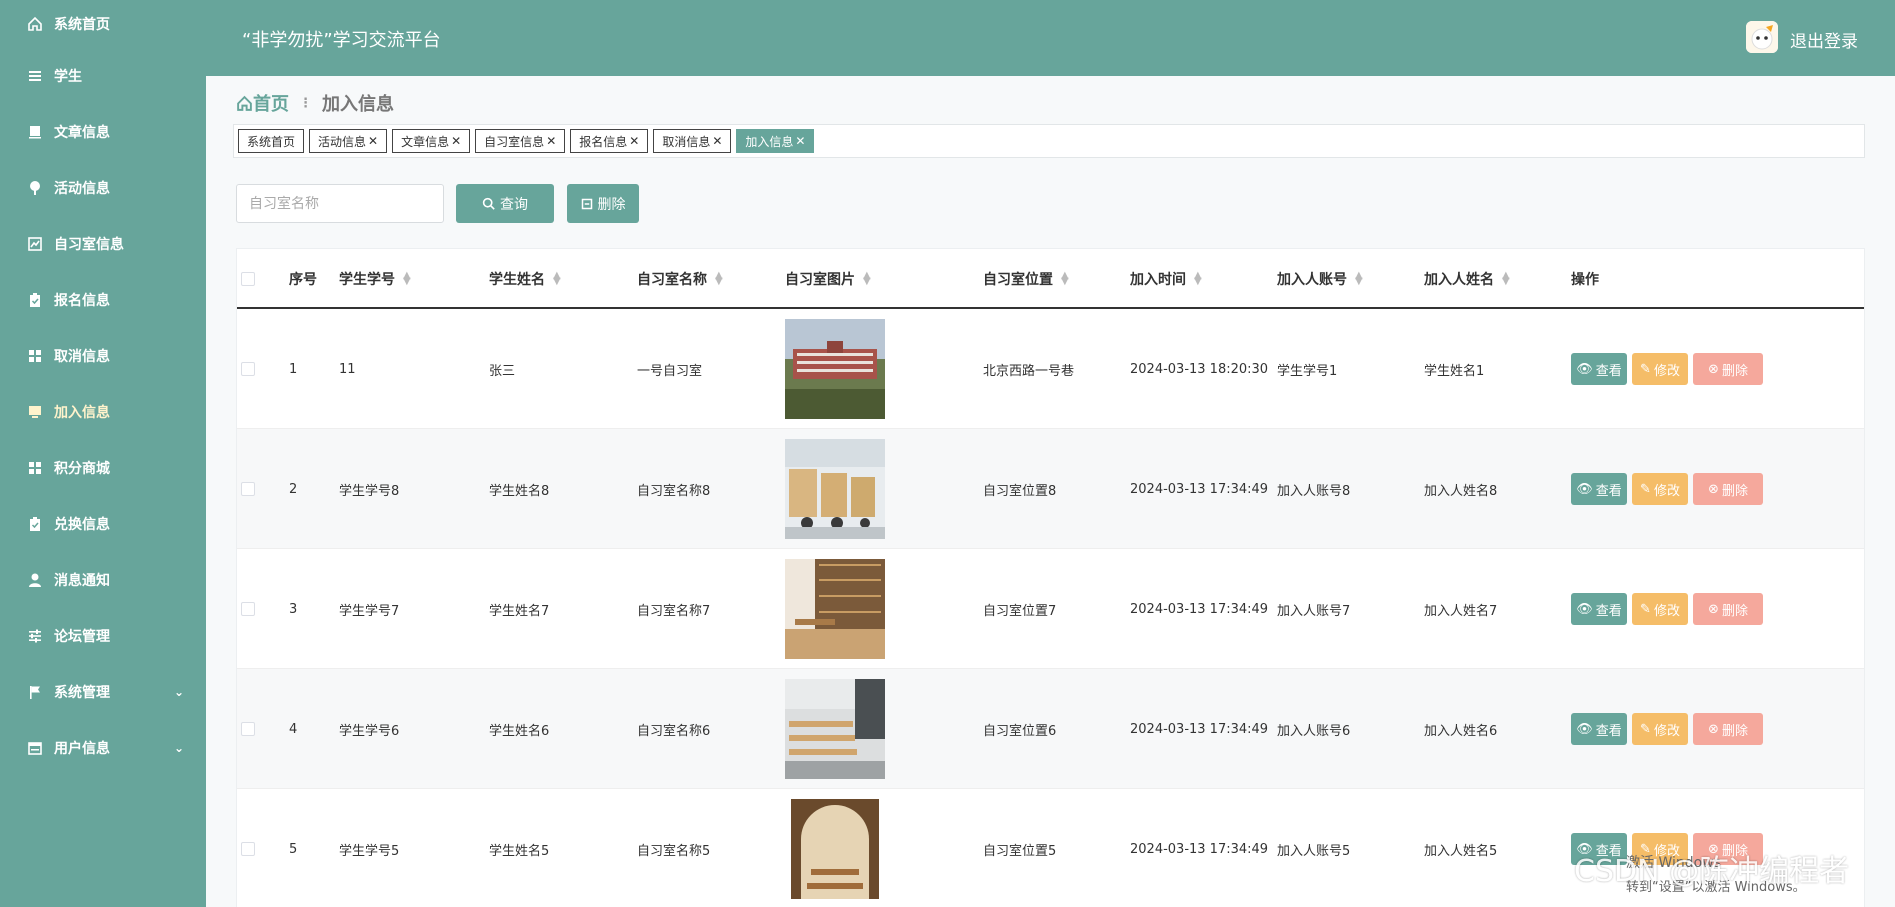 The height and width of the screenshot is (907, 1895). Describe the element at coordinates (340, 203) in the screenshot. I see `search-input` at that location.